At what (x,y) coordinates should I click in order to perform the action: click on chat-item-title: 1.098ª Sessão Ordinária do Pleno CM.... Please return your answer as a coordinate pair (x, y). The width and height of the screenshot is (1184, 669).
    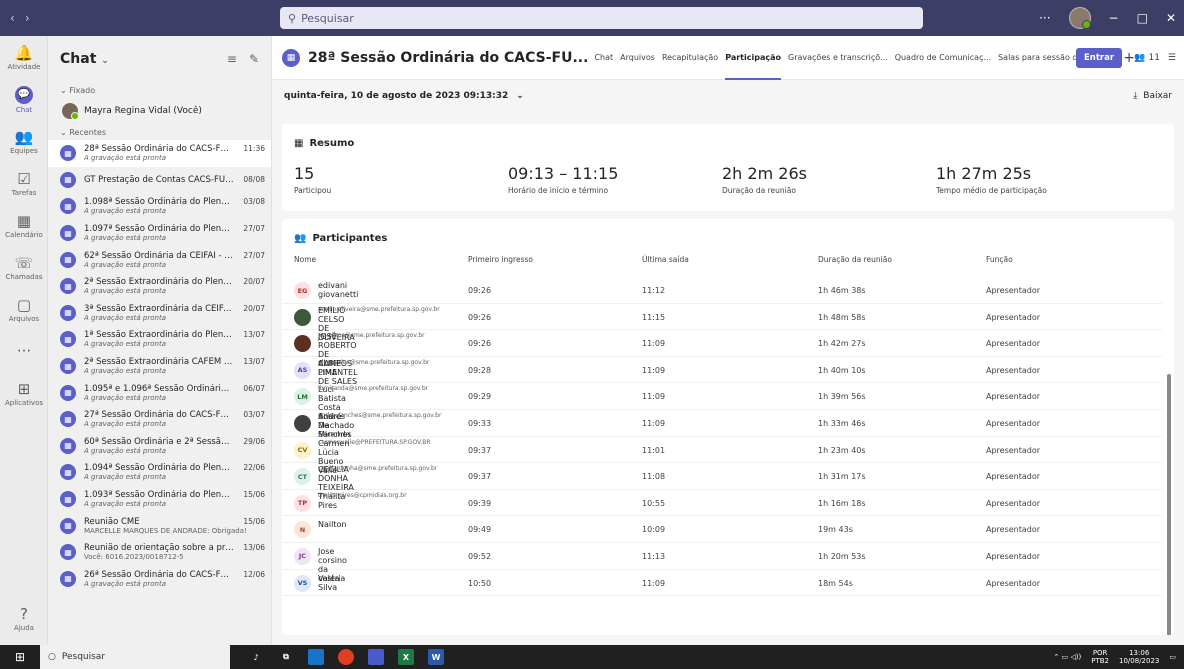
    Looking at the image, I should click on (159, 202).